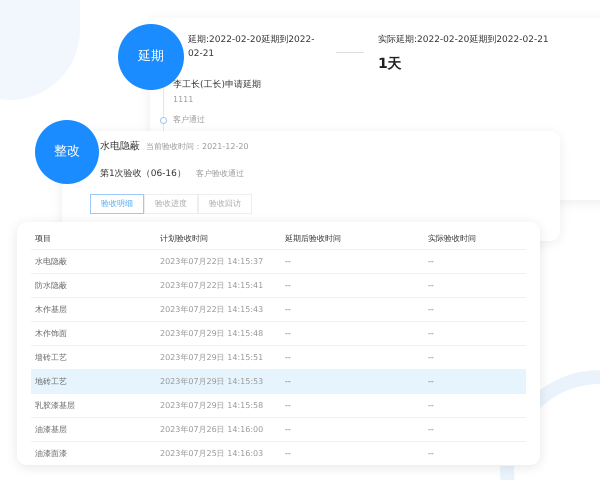 This screenshot has width=600, height=480. What do you see at coordinates (51, 382) in the screenshot?
I see `table-cell-text: 地砖工艺` at bounding box center [51, 382].